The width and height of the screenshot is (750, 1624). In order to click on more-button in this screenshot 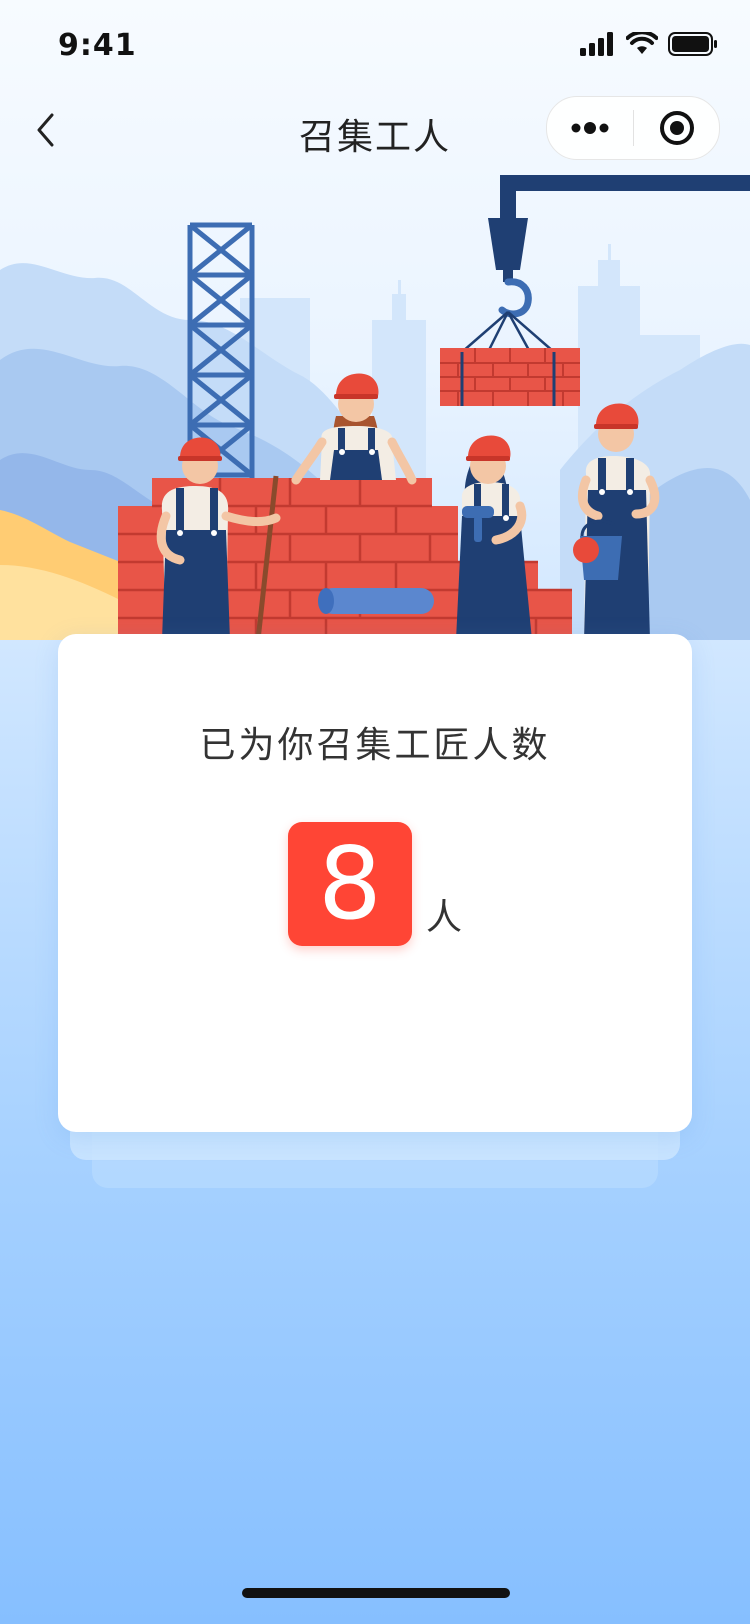, I will do `click(590, 128)`.